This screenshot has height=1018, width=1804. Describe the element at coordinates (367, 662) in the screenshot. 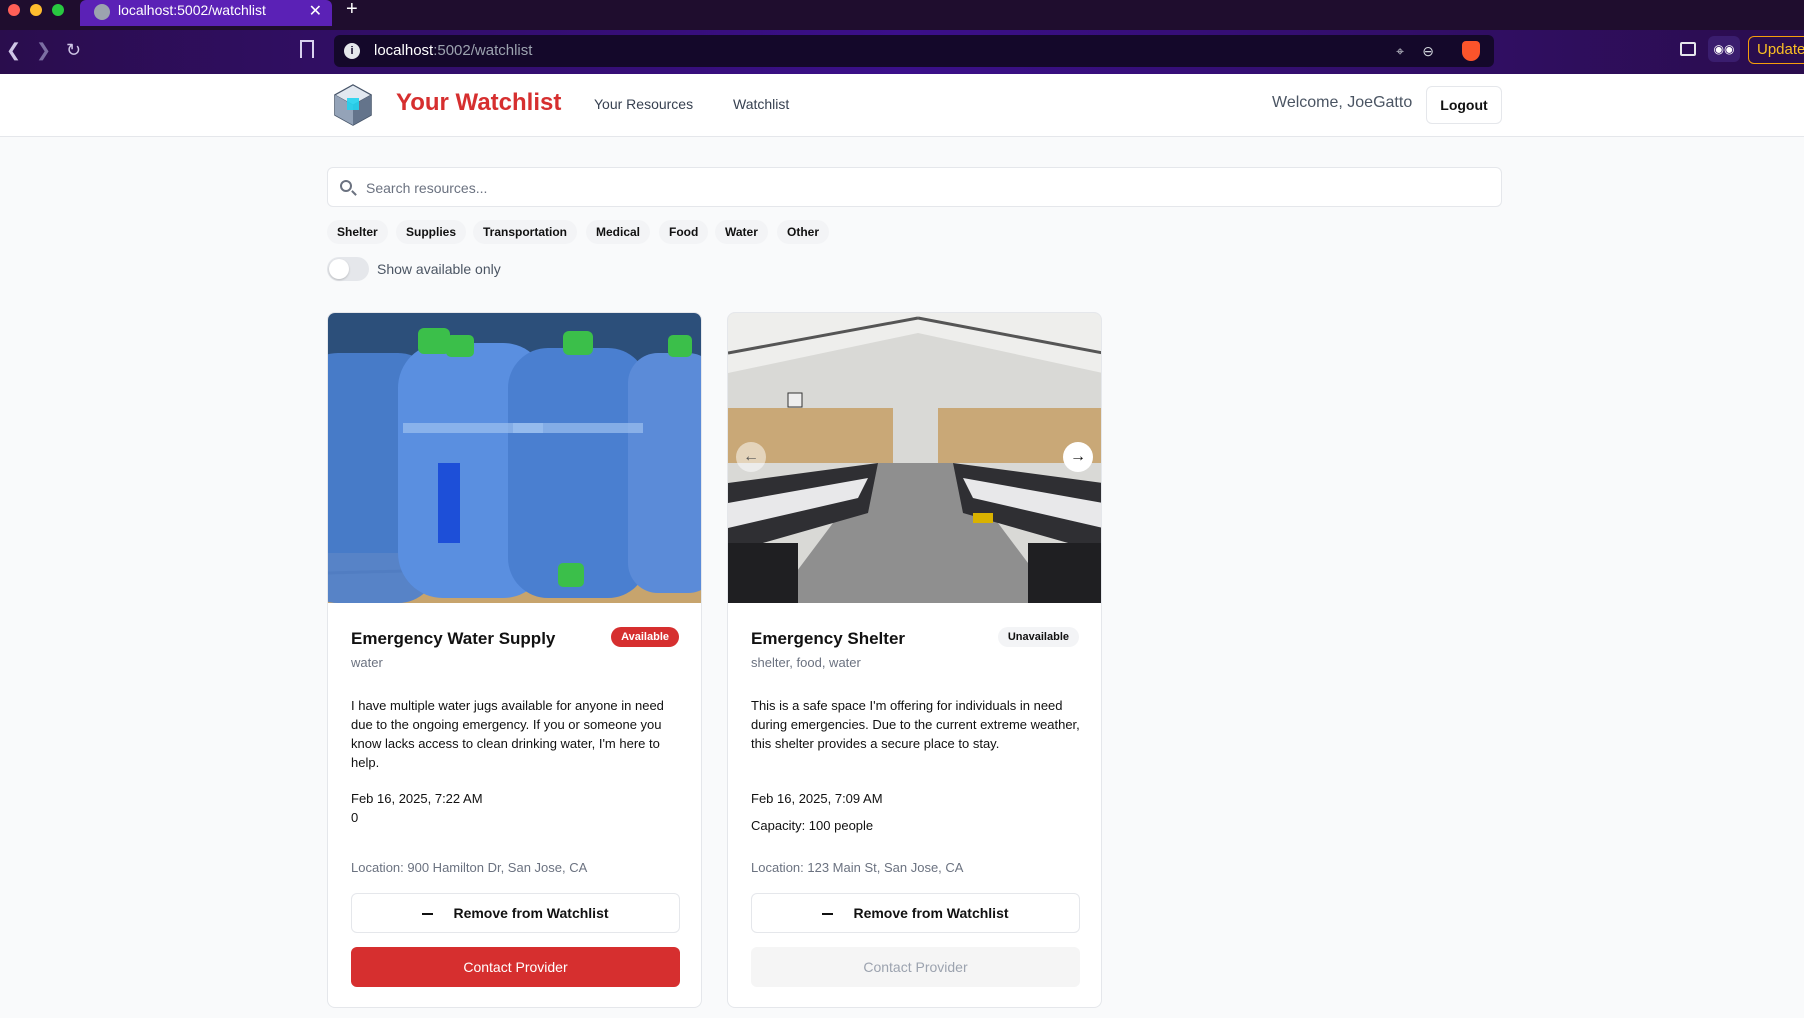

I see `resource-categories: water` at that location.